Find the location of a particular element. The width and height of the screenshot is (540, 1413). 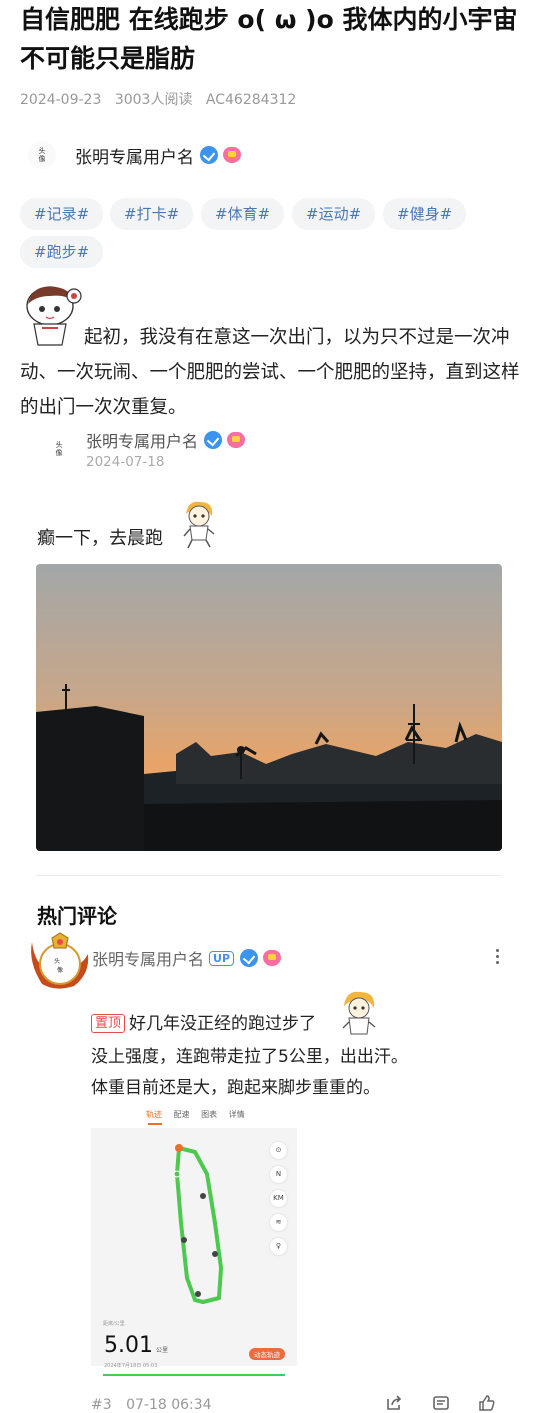

comment-line: 置顶 好几年没正经的跑过步了 is located at coordinates (203, 1021).